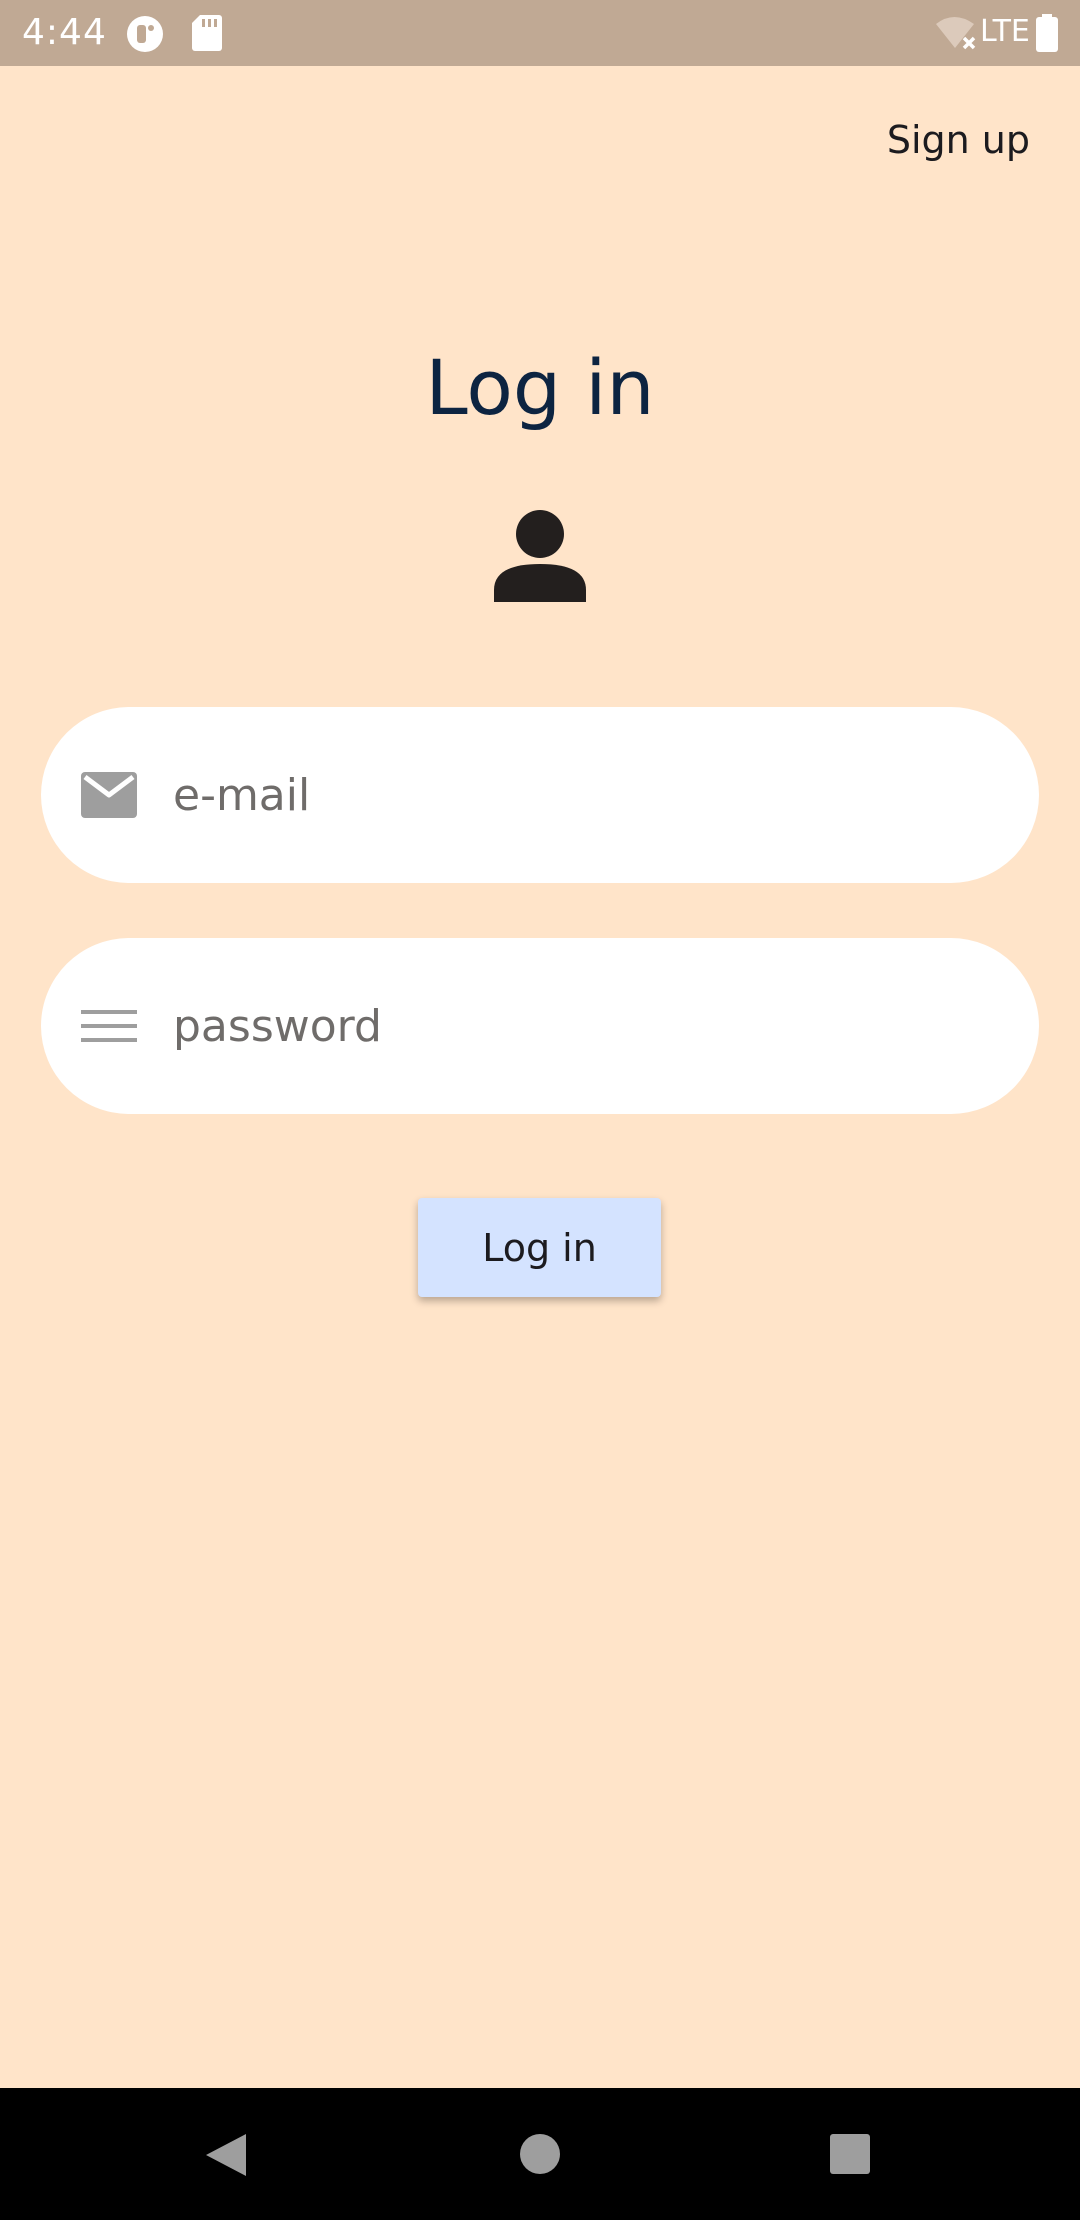 This screenshot has height=2220, width=1080. I want to click on password-field, so click(540, 1026).